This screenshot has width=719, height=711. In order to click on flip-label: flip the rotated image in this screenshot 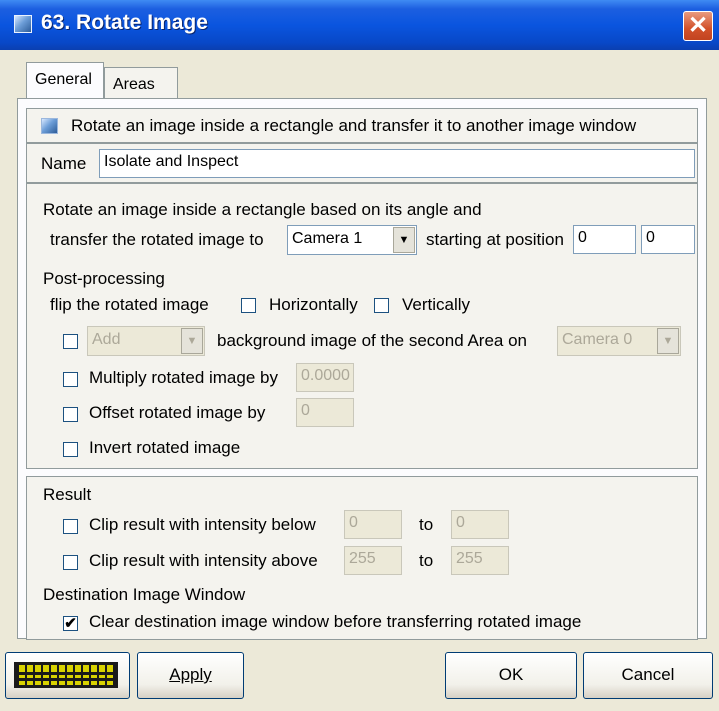, I will do `click(129, 304)`.